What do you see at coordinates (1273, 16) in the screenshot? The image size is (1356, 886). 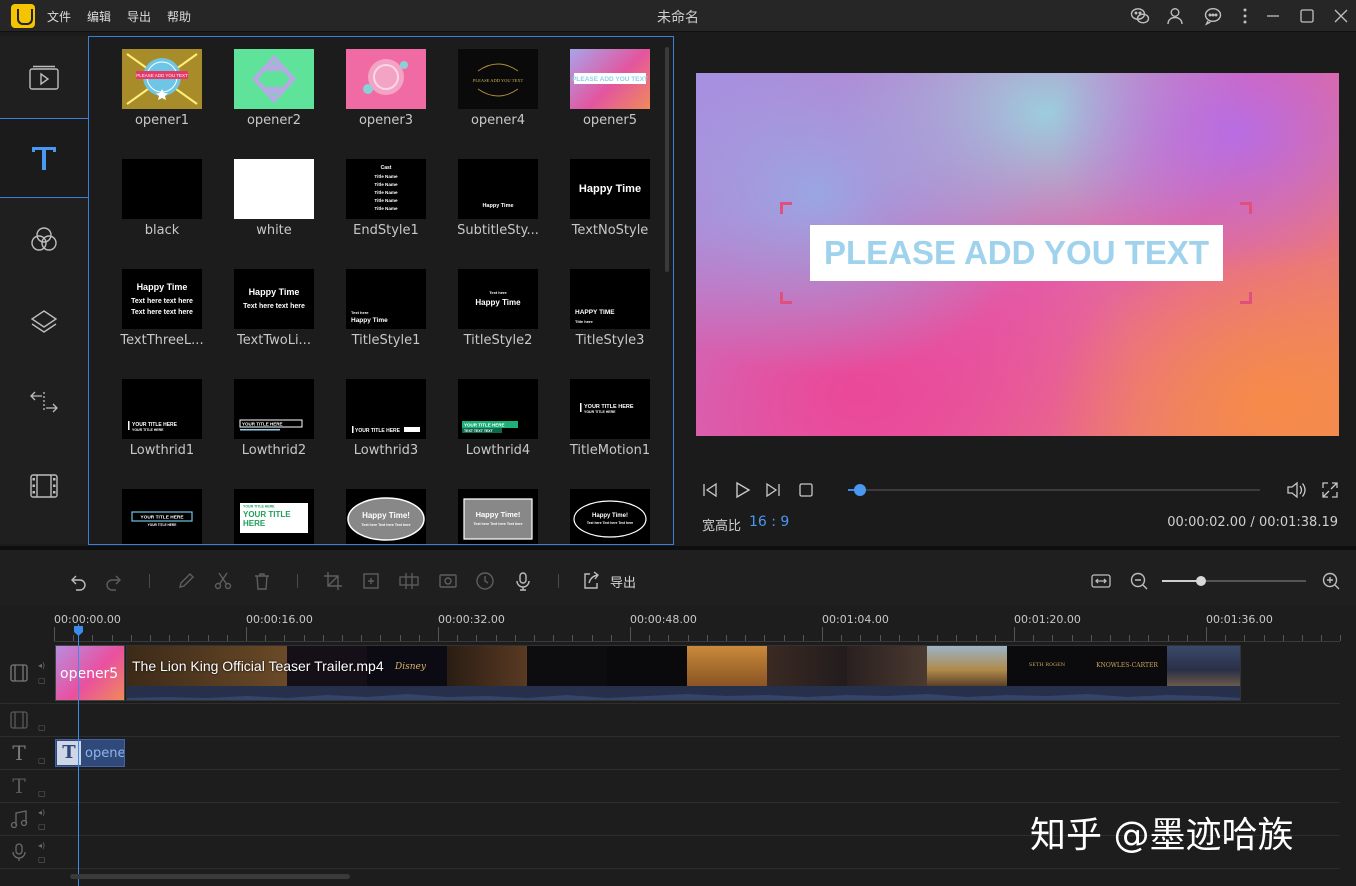 I see `minimize-icon` at bounding box center [1273, 16].